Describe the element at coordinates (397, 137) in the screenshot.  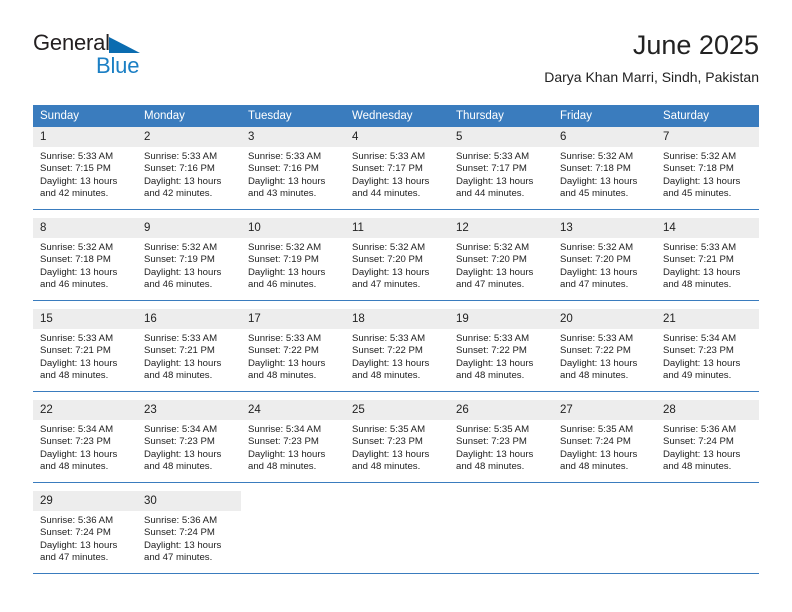
I see `day-number: 4` at that location.